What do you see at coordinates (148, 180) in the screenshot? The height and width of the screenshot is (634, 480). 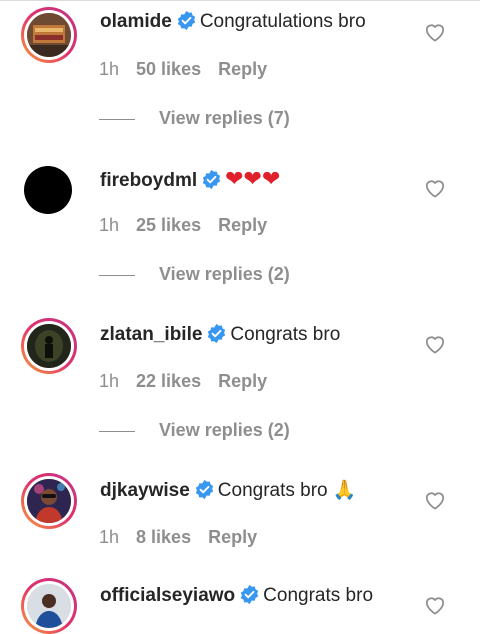 I see `comment-username: fireboydml` at bounding box center [148, 180].